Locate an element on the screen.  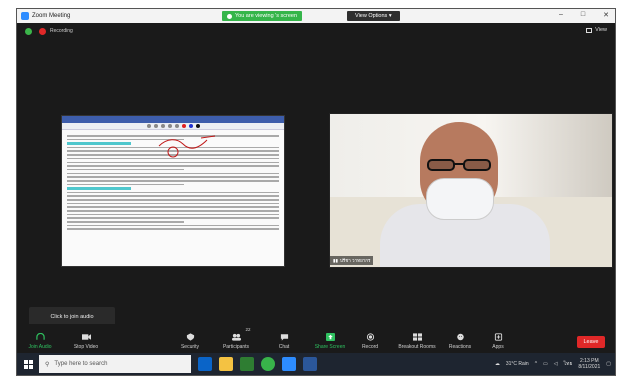
share-screen-label: Share Screen is located at coordinates (330, 347).